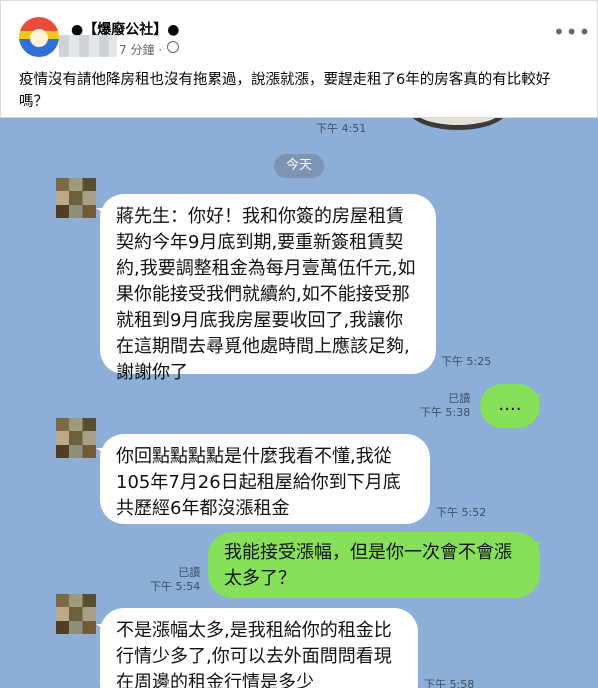 Image resolution: width=598 pixels, height=688 pixels. I want to click on globe-icon, so click(173, 47).